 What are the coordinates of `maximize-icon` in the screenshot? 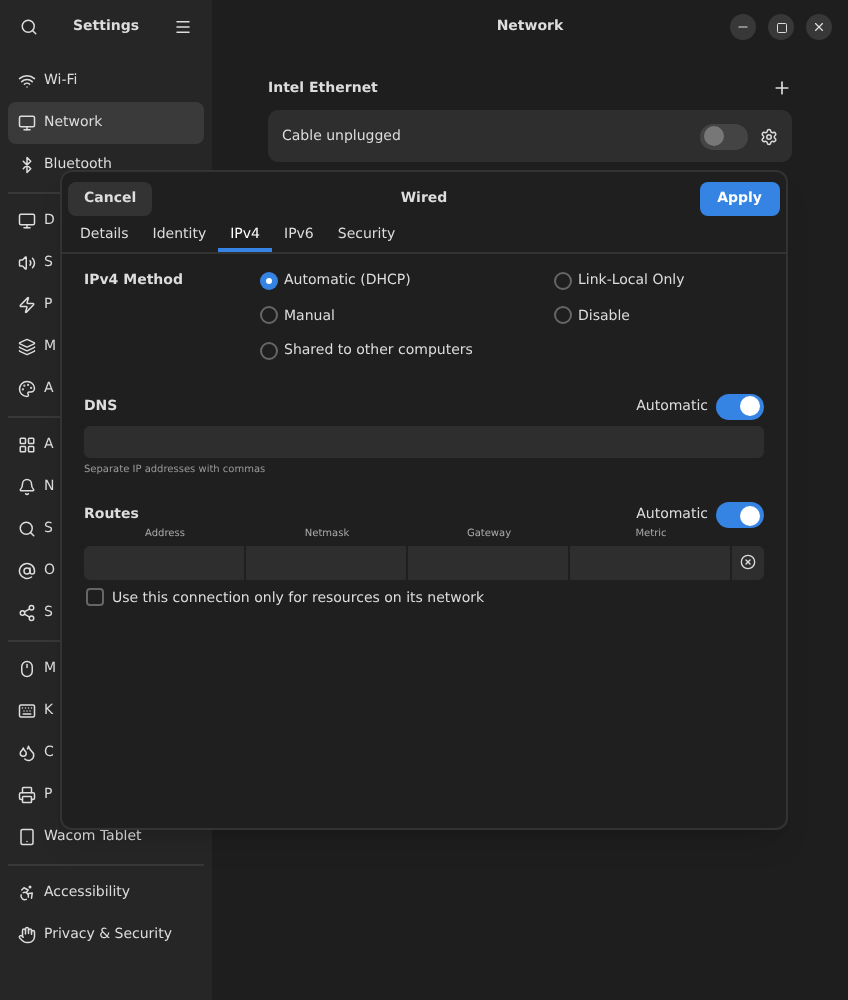 It's located at (781, 27).